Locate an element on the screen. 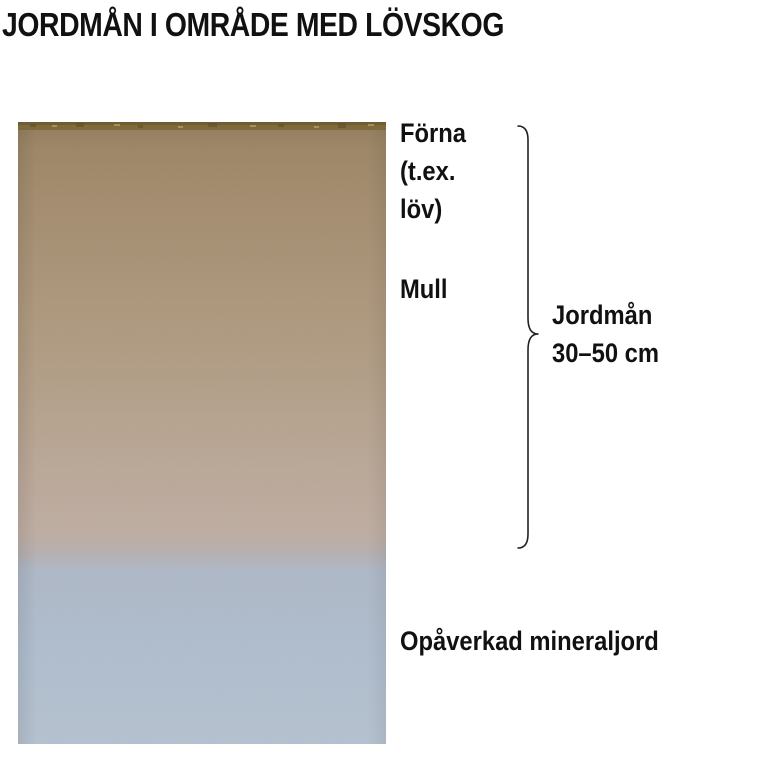 This screenshot has height=770, width=784. soil-depth-brace is located at coordinates (528, 337).